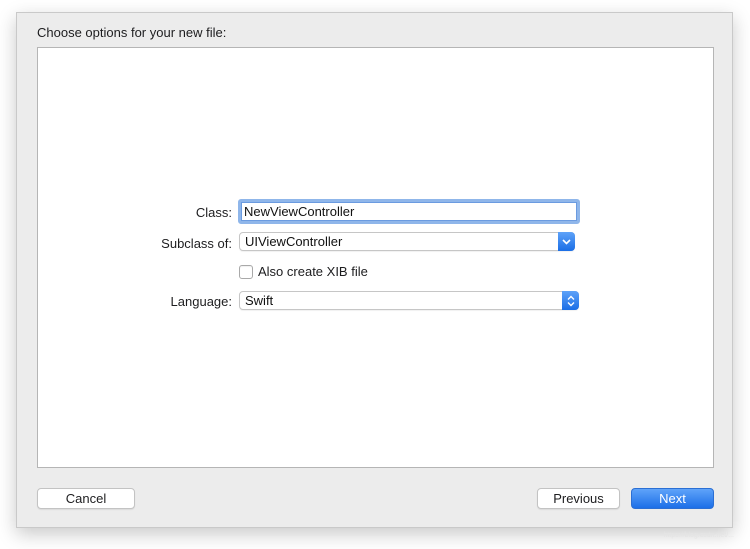  I want to click on subclass-combobox: UIViewController, so click(407, 241).